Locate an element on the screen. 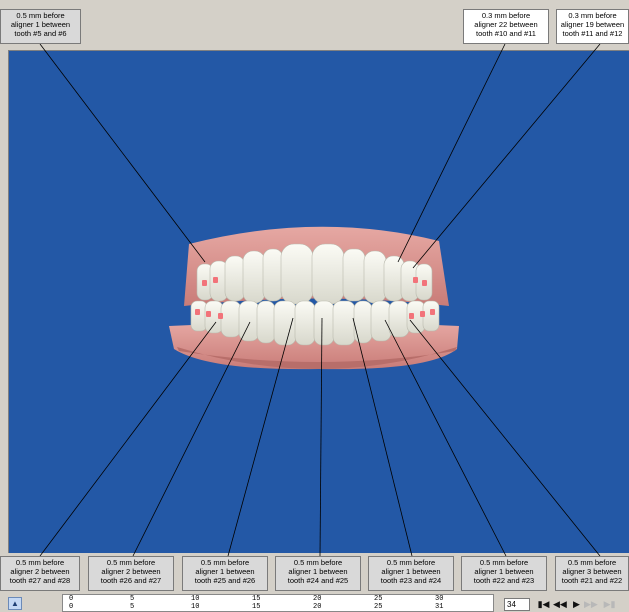 The width and height of the screenshot is (629, 612). next-stage-button: ▶▶ is located at coordinates (591, 604).